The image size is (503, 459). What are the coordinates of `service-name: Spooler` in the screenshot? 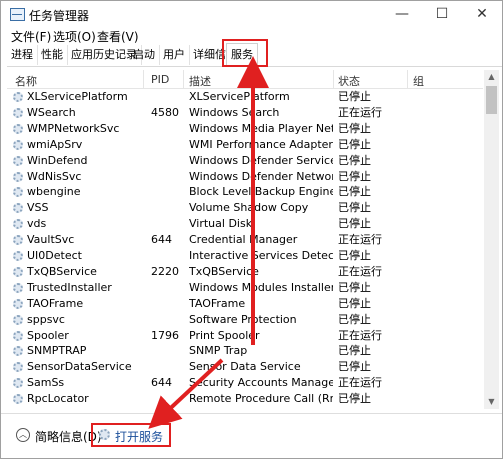 It's located at (48, 335).